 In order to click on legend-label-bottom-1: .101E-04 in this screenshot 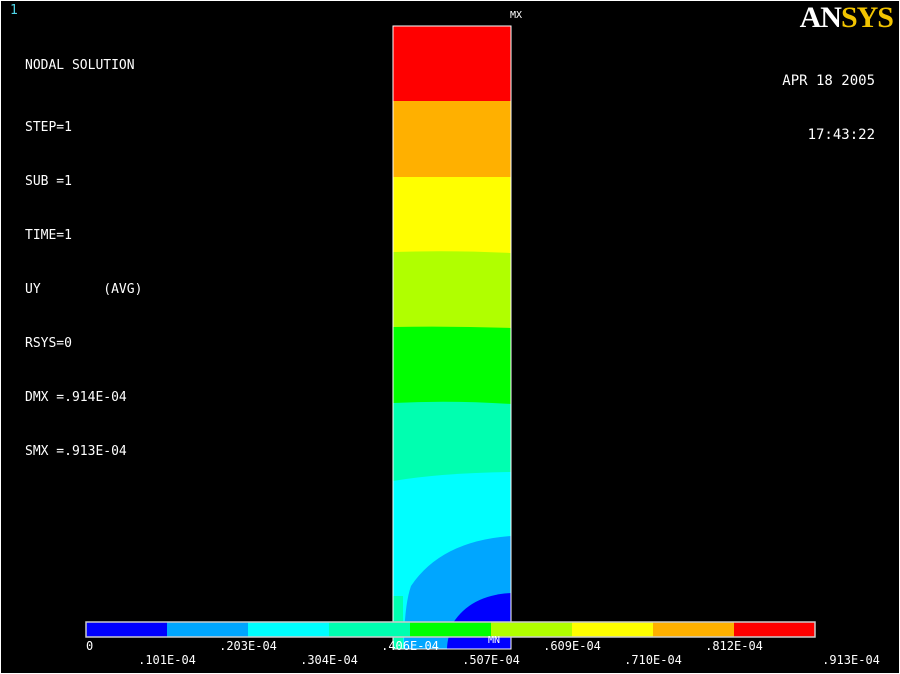, I will do `click(167, 660)`.